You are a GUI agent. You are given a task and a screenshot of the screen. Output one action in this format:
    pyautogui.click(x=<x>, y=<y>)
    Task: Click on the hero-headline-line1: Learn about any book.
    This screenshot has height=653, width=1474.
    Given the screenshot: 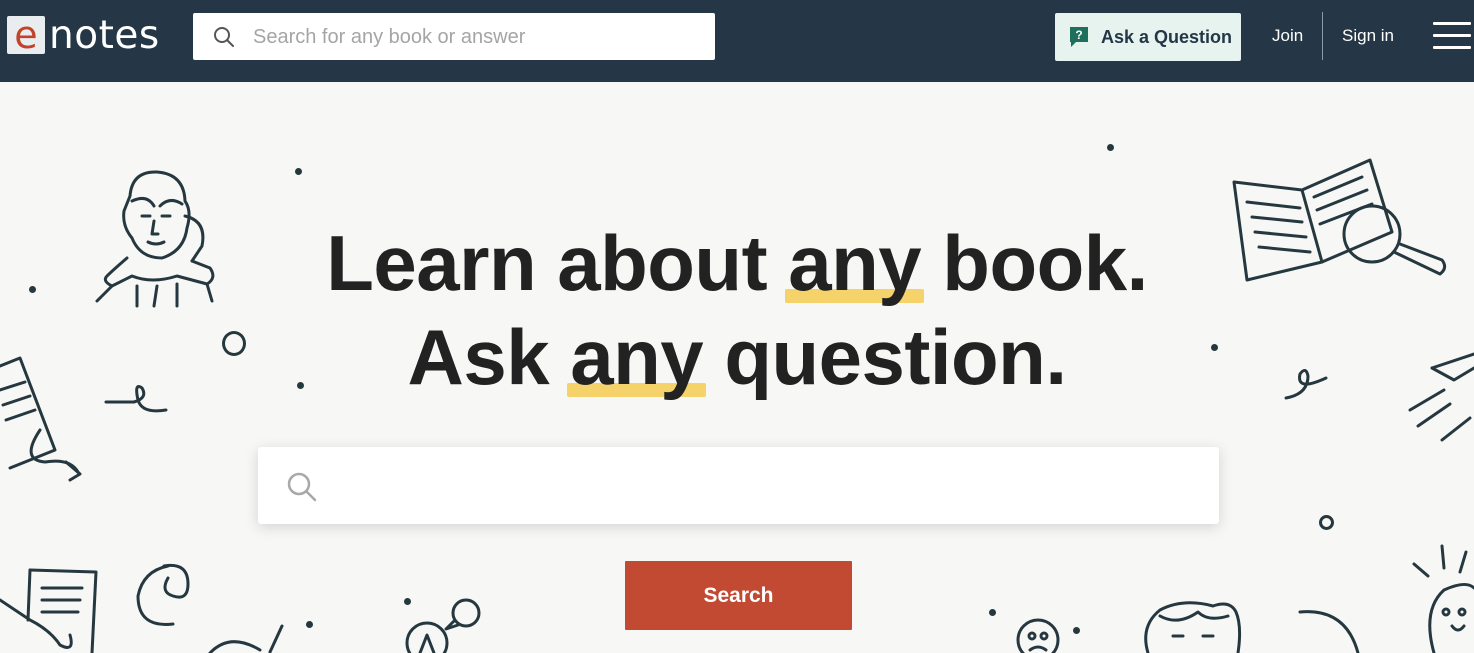 What is the action you would take?
    pyautogui.click(x=737, y=263)
    